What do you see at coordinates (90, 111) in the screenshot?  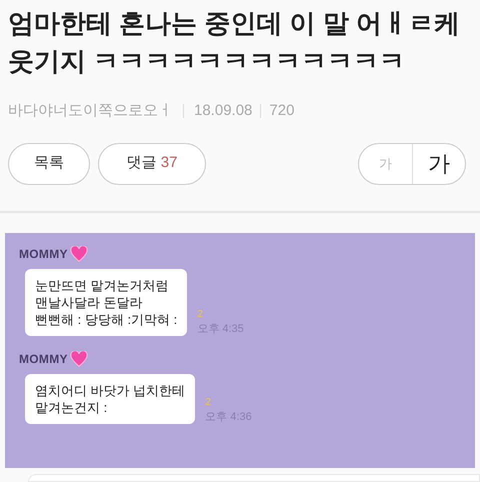 I see `author-name: 바다야너도이쪽으로오ㅓ` at bounding box center [90, 111].